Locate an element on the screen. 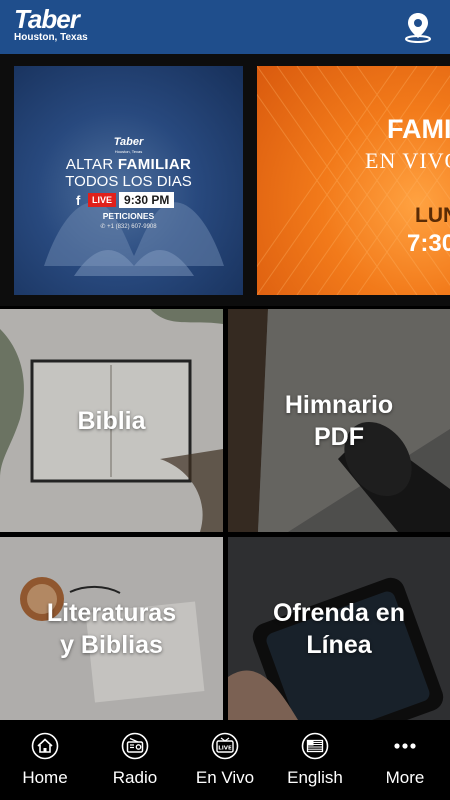 This screenshot has height=800, width=450. tile-biblia: Biblia is located at coordinates (111, 420).